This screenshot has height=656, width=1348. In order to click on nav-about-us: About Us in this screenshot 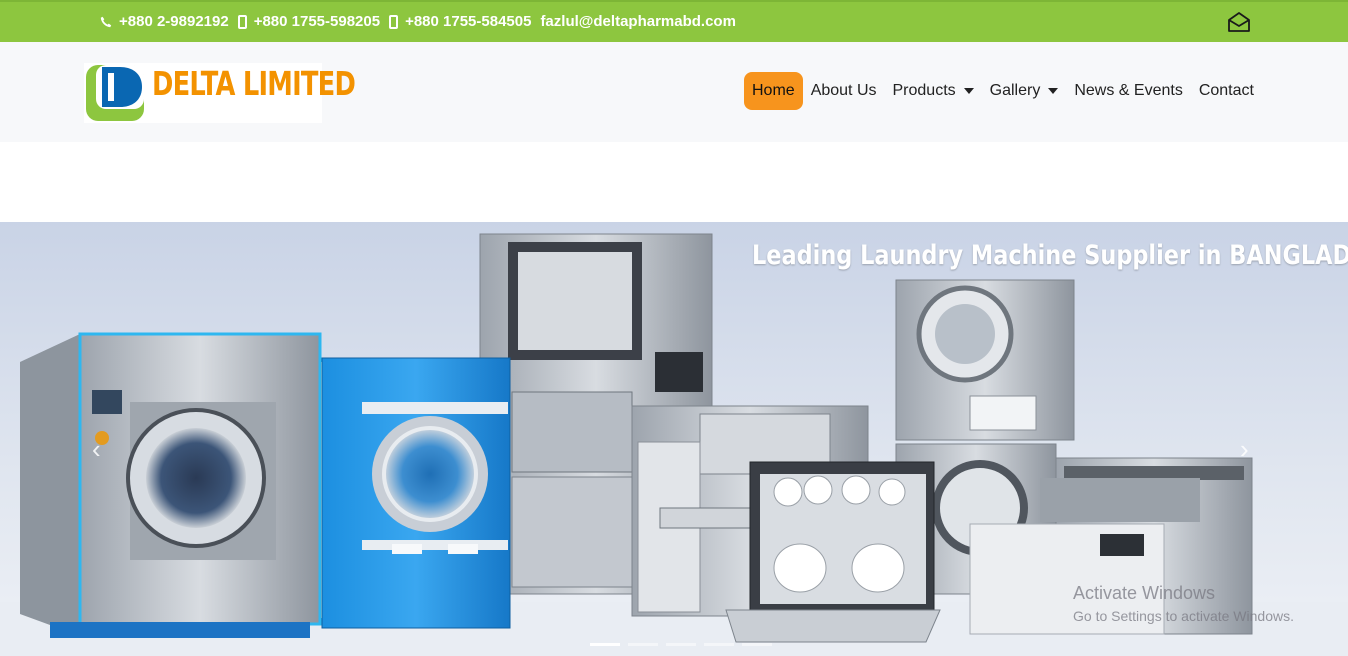, I will do `click(844, 91)`.